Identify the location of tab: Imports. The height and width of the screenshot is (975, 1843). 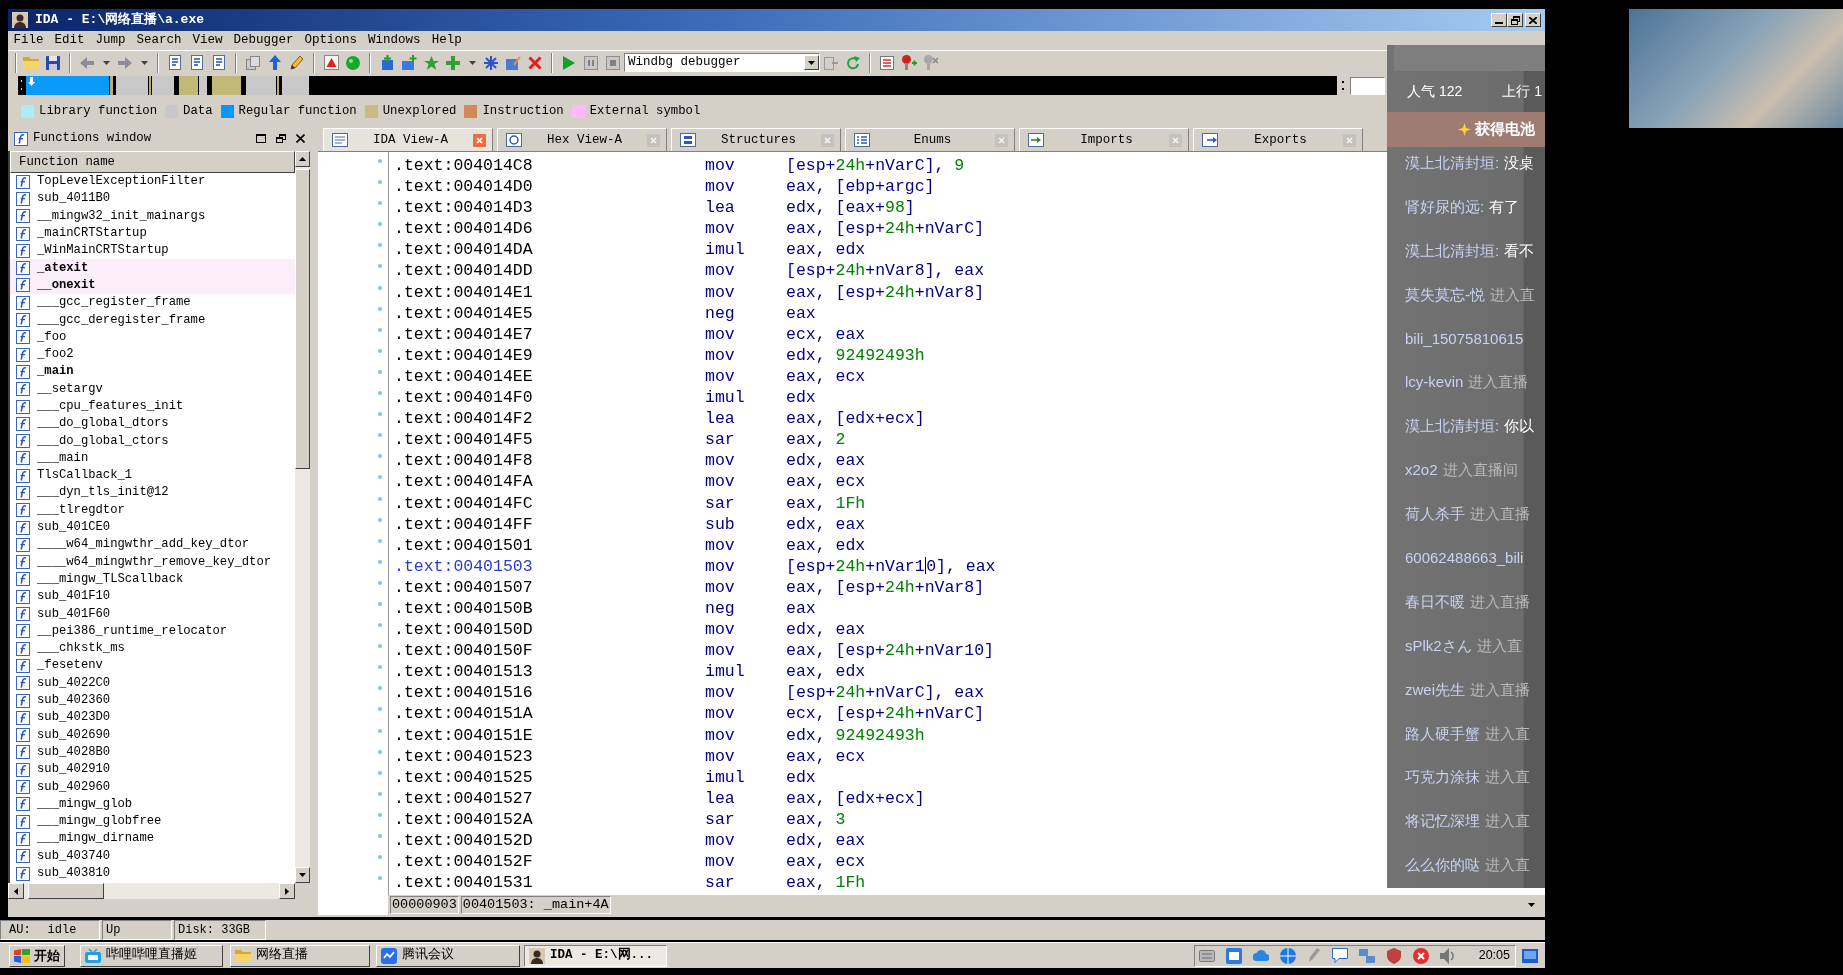
(1104, 139).